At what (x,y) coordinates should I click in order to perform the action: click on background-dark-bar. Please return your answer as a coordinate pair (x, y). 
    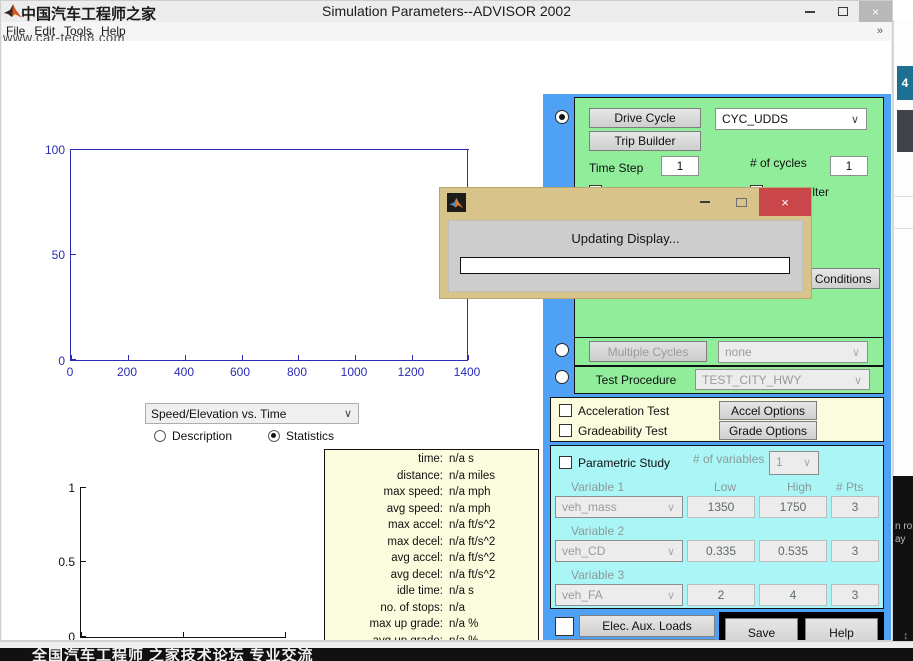
    Looking at the image, I should click on (905, 131).